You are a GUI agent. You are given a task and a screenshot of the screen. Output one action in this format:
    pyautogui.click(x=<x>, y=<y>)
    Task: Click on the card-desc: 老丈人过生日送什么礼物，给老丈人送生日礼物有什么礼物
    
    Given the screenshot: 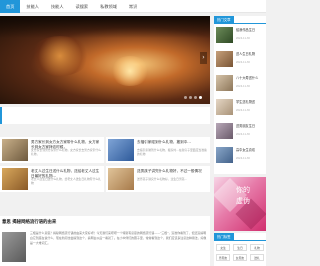 What is the action you would take?
    pyautogui.click(x=66, y=181)
    